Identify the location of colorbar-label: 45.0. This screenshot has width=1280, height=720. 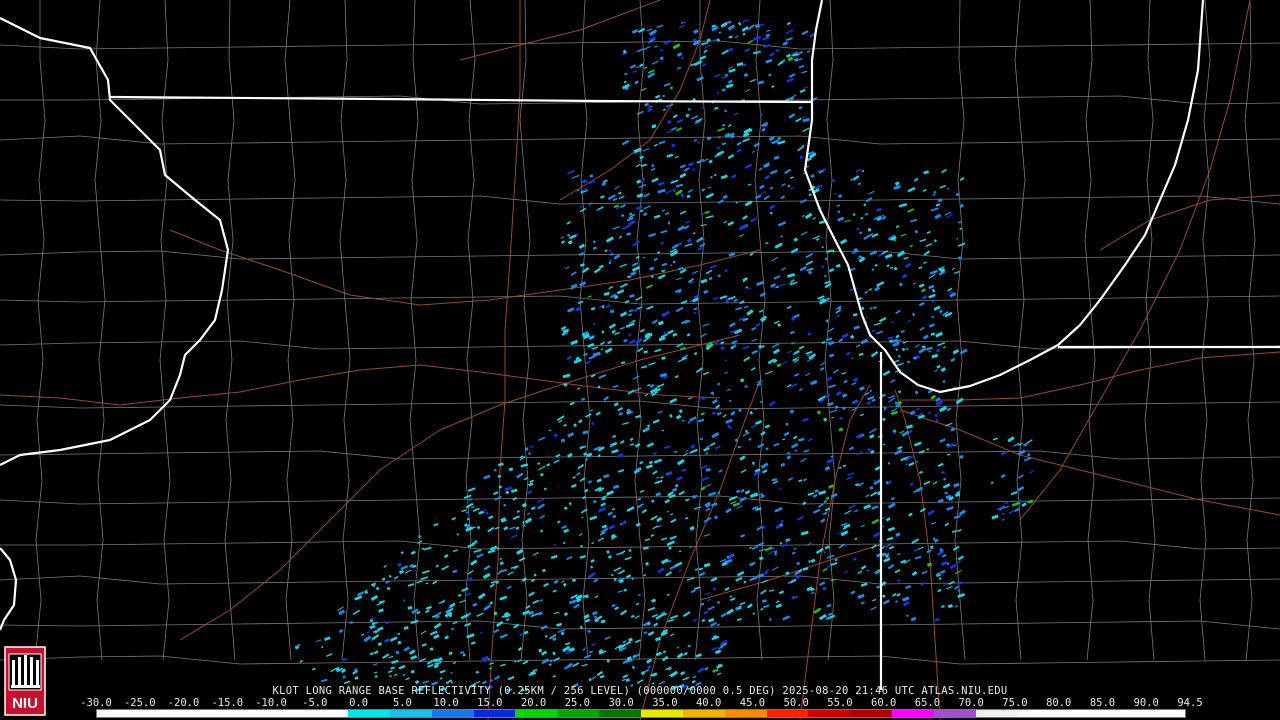
(752, 703).